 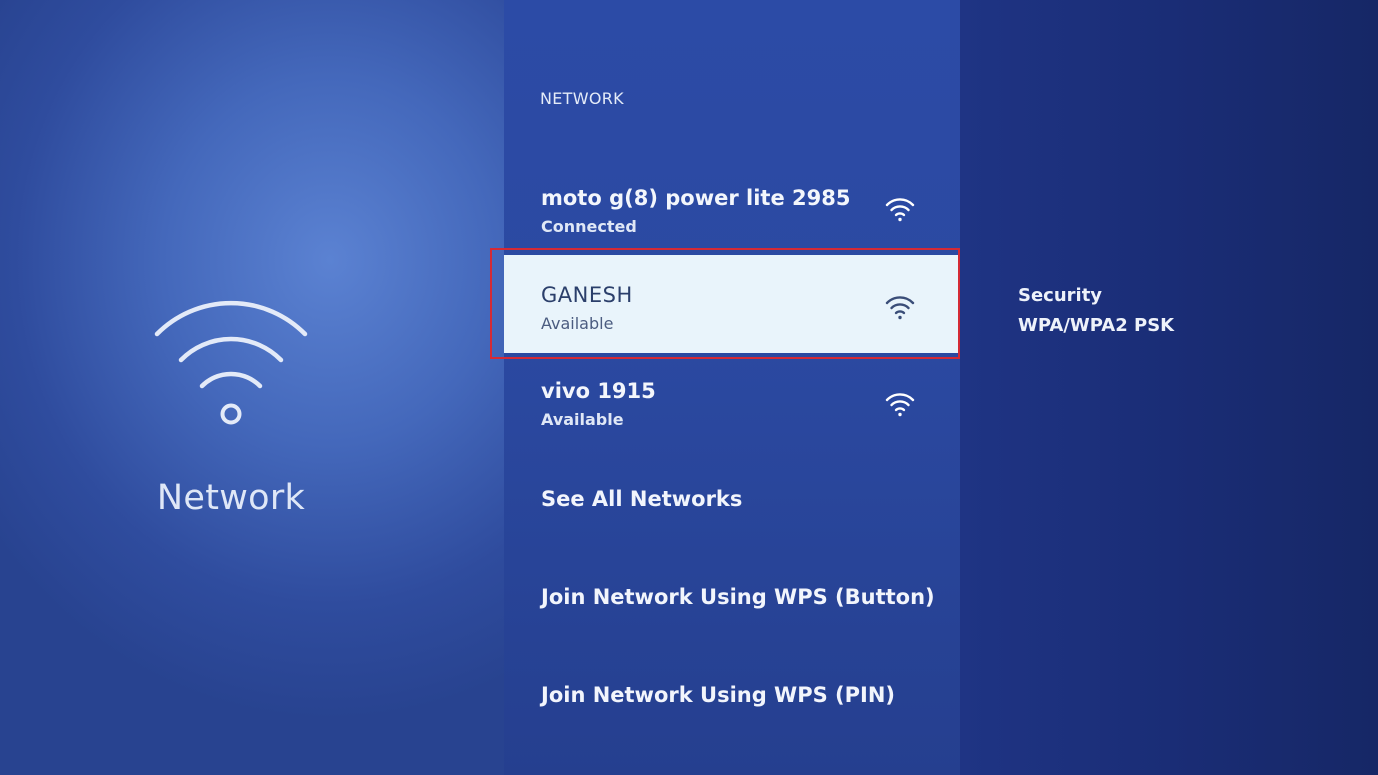 I want to click on section-title: NETWORK, so click(x=582, y=98).